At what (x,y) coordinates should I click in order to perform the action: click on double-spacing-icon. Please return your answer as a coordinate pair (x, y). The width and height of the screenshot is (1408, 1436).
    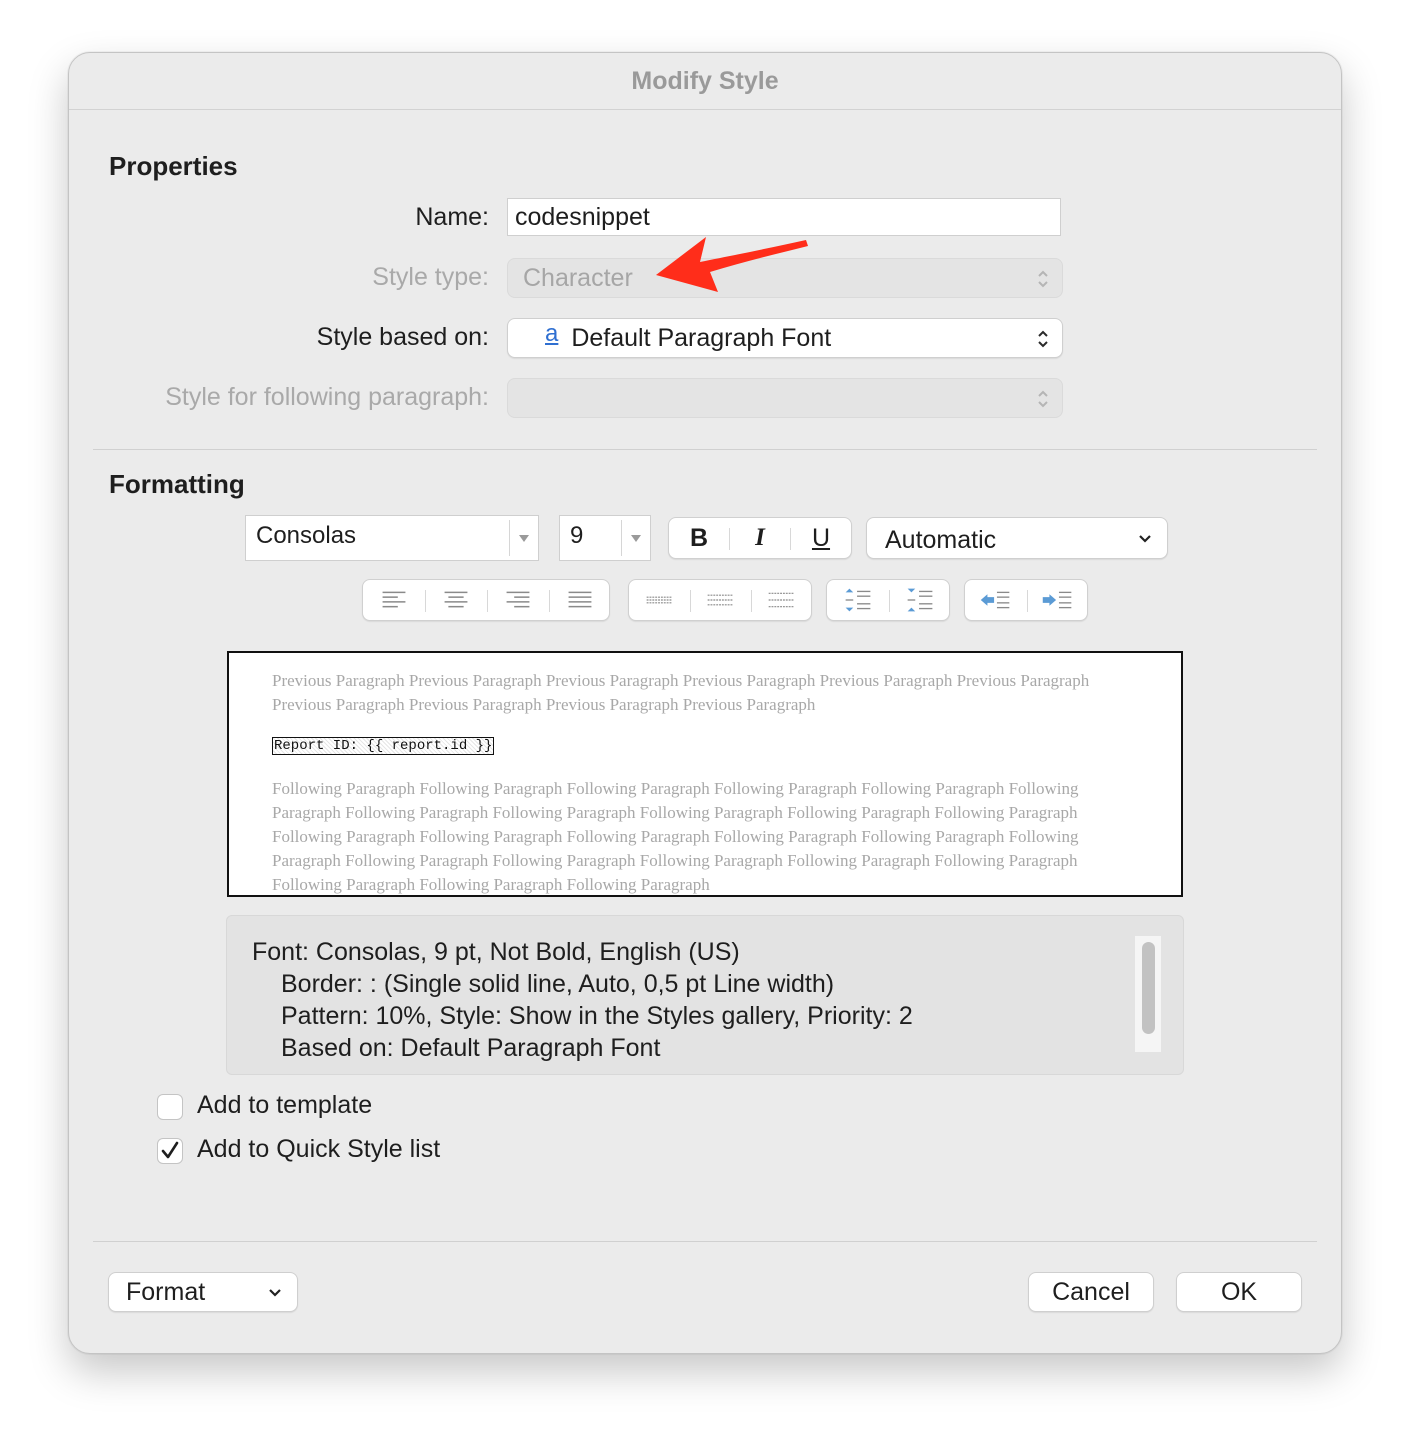
    Looking at the image, I should click on (782, 600).